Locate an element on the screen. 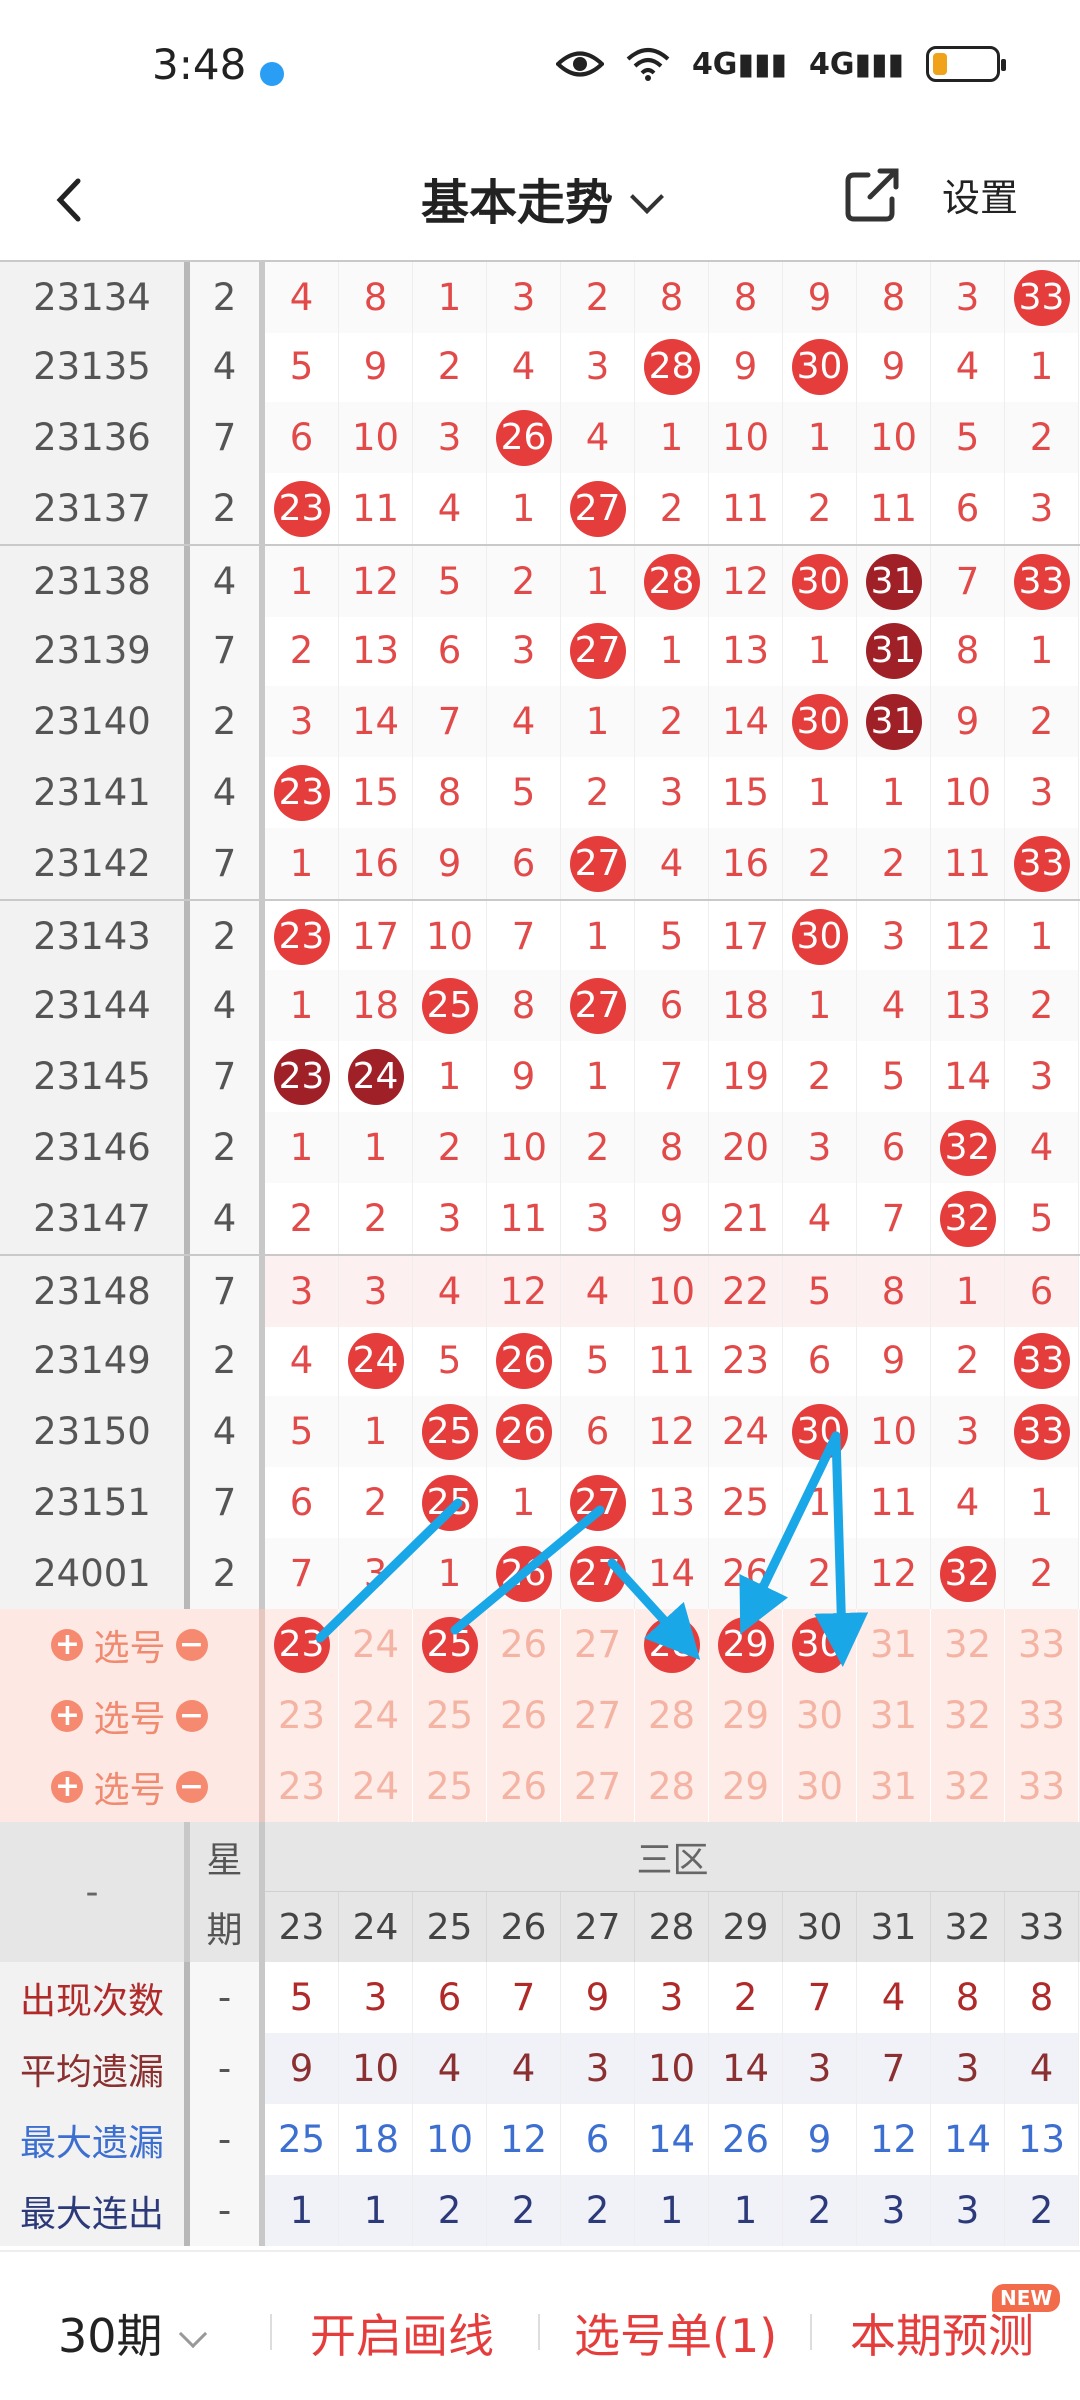 This screenshot has height=2400, width=1080. miss-count: 10 is located at coordinates (968, 792).